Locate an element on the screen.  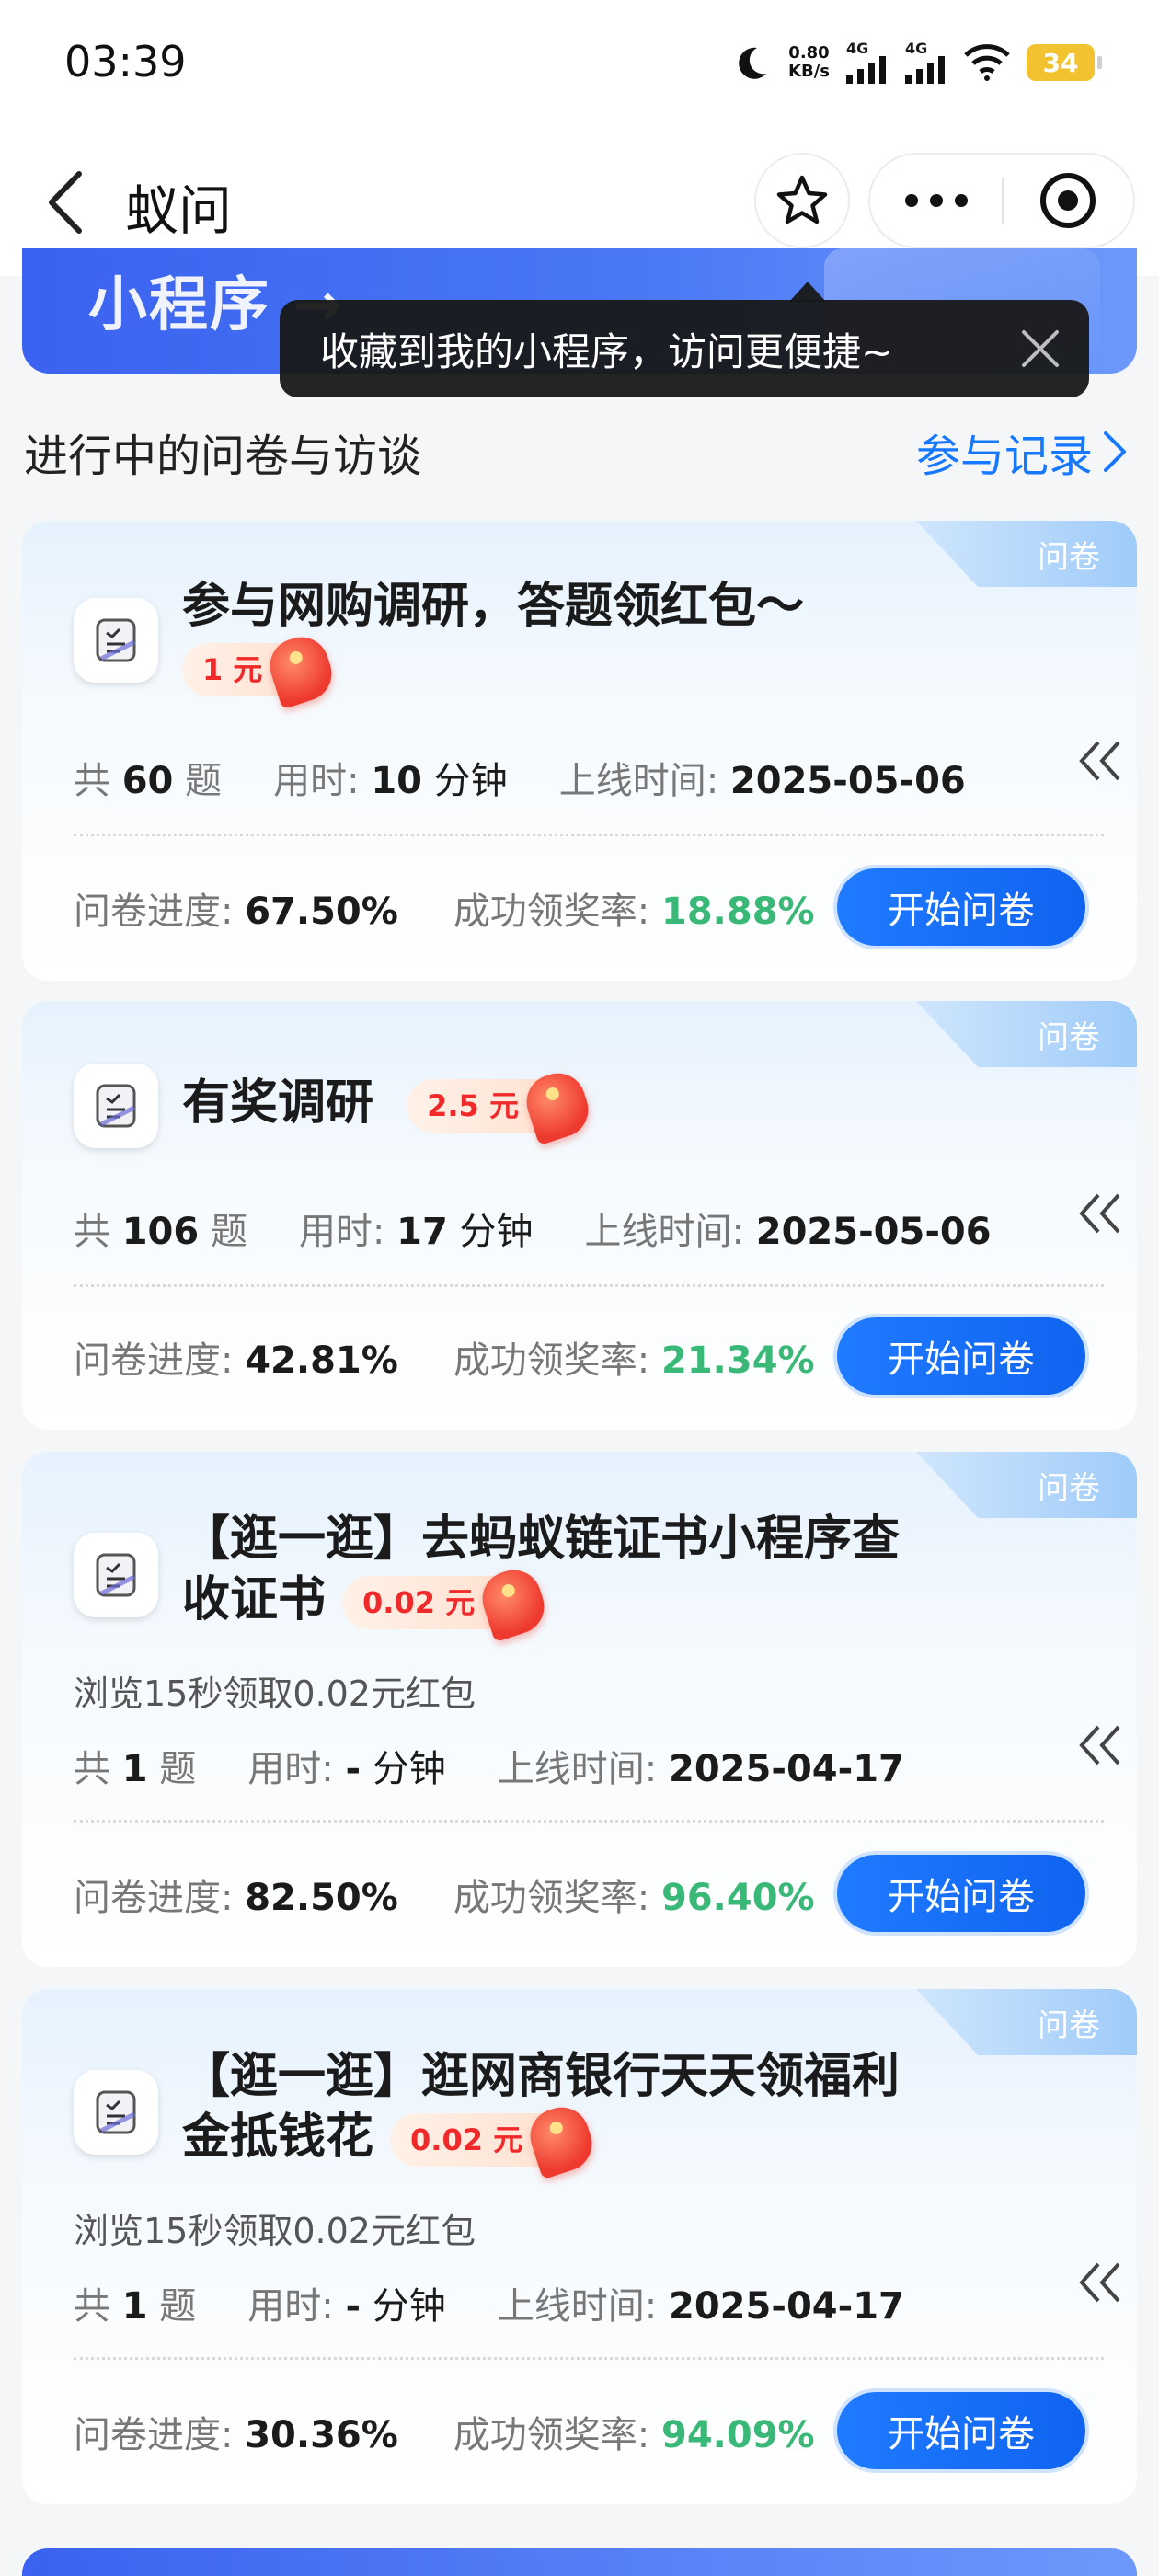
survey-meta: 共 106 题 用时: 17 分钟 上线时间: 2025-05-06 is located at coordinates (533, 1232).